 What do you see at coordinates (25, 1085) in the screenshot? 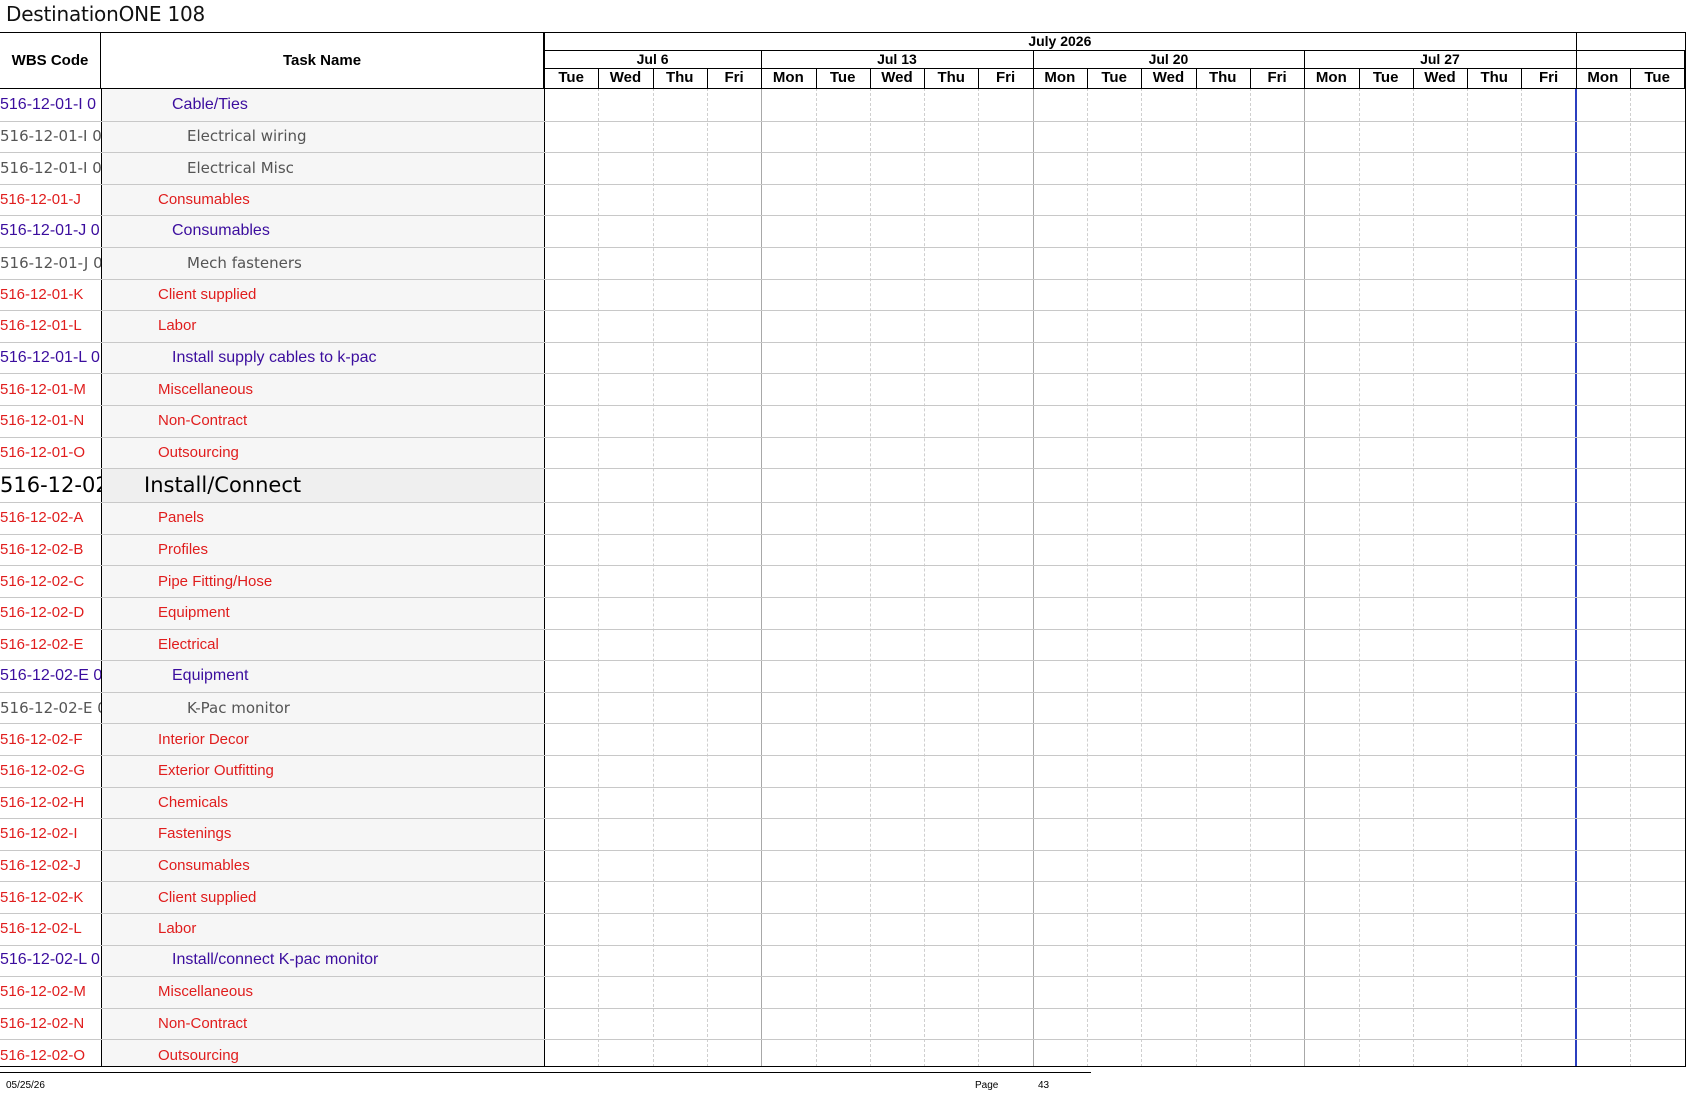
I see `footer-date: 05/25/26` at bounding box center [25, 1085].